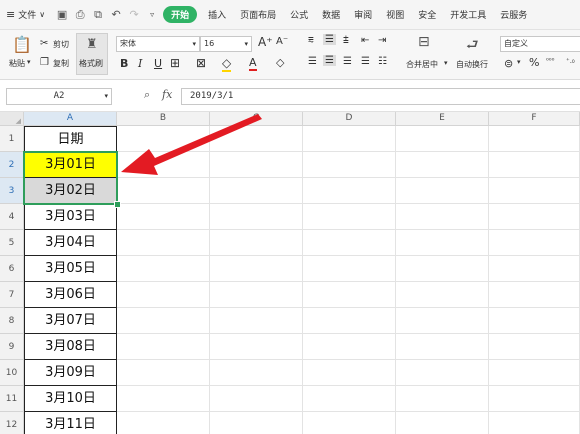 Image resolution: width=580 pixels, height=434 pixels. What do you see at coordinates (534, 62) in the screenshot?
I see `percent-button: %` at bounding box center [534, 62].